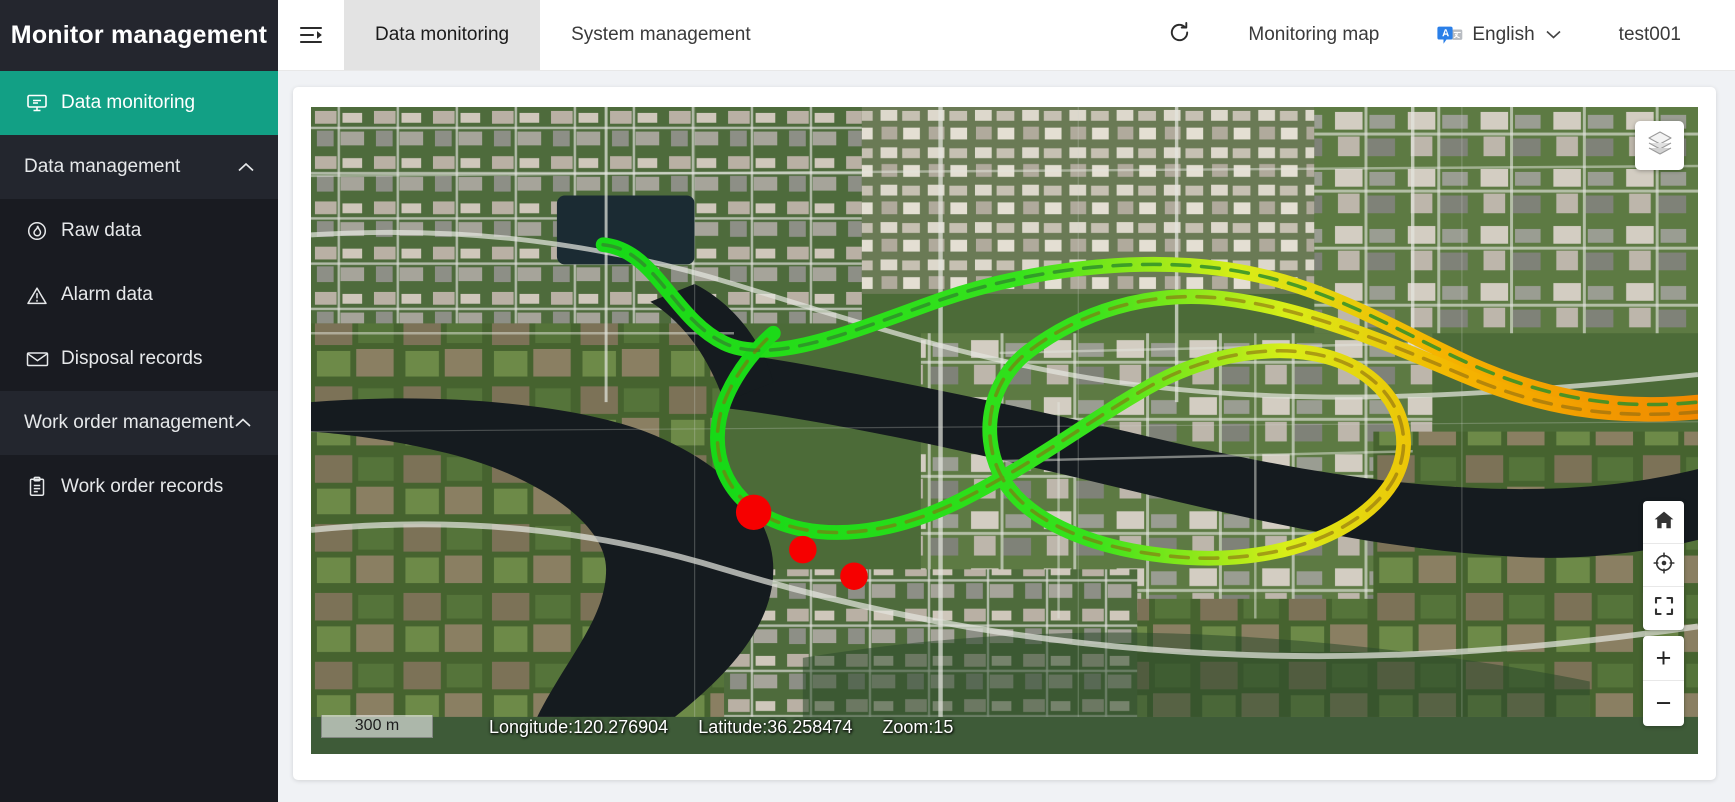 The width and height of the screenshot is (1735, 802). I want to click on map-tool-group, so click(1663, 565).